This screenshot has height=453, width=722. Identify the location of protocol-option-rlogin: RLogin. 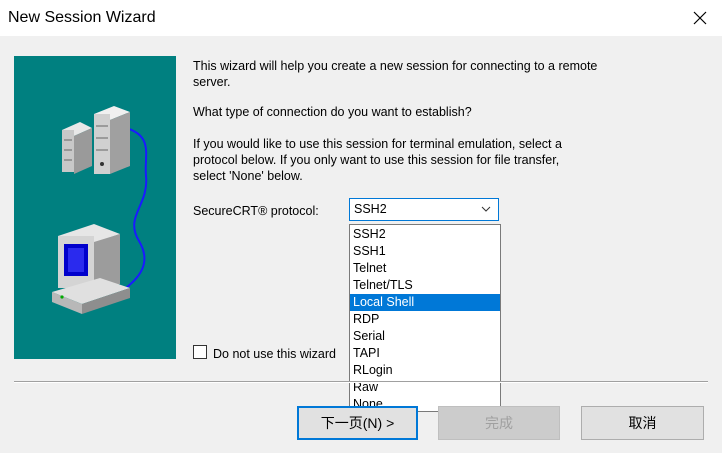
(425, 370).